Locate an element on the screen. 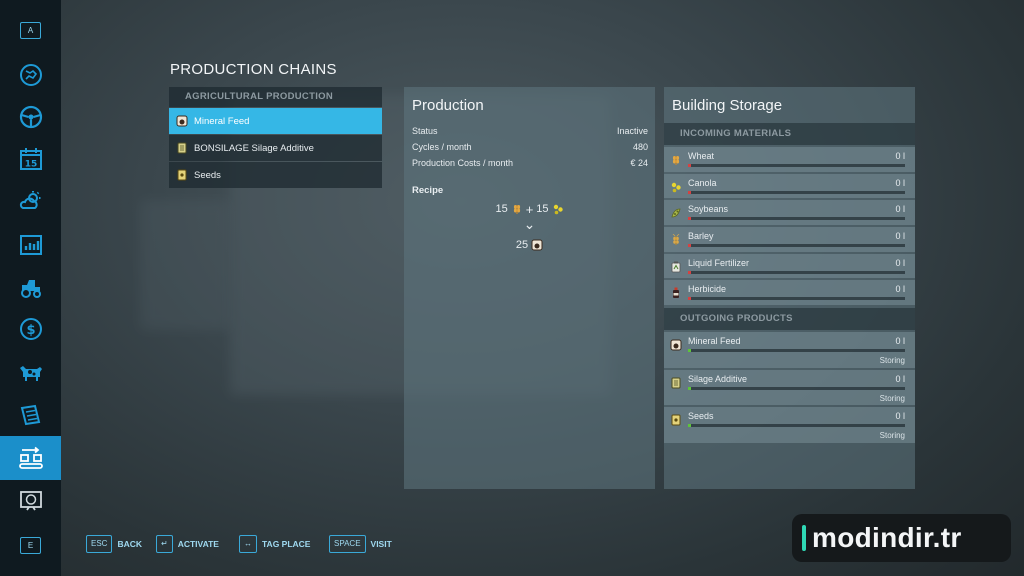  storage-title: Building Storage is located at coordinates (727, 105).